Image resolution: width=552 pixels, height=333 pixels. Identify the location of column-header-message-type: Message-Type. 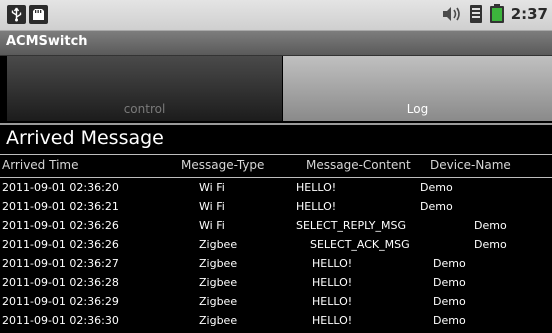
(223, 165).